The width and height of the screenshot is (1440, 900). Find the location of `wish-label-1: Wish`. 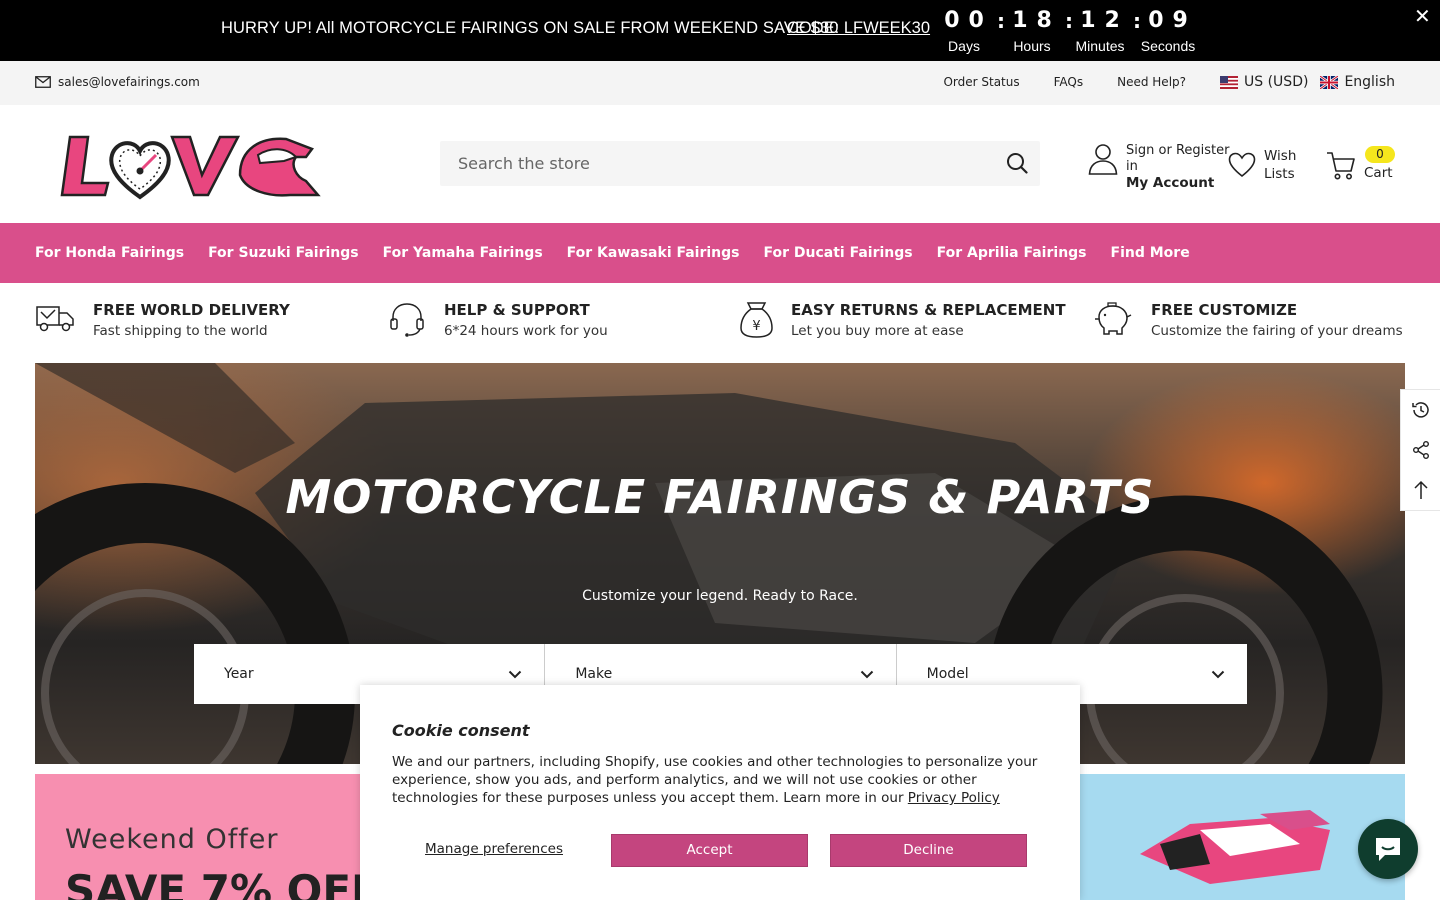

wish-label-1: Wish is located at coordinates (1280, 156).